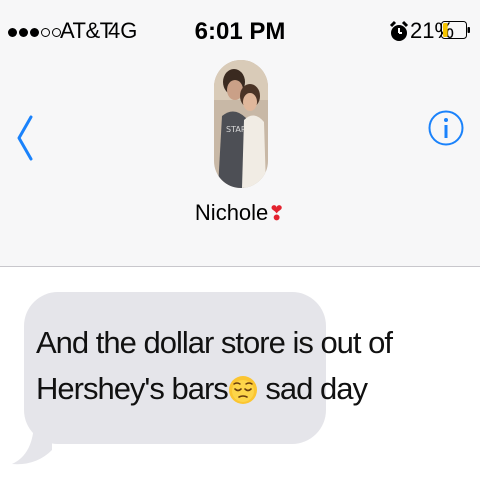  What do you see at coordinates (277, 214) in the screenshot?
I see `heart-exclamation-emoji: ❣` at bounding box center [277, 214].